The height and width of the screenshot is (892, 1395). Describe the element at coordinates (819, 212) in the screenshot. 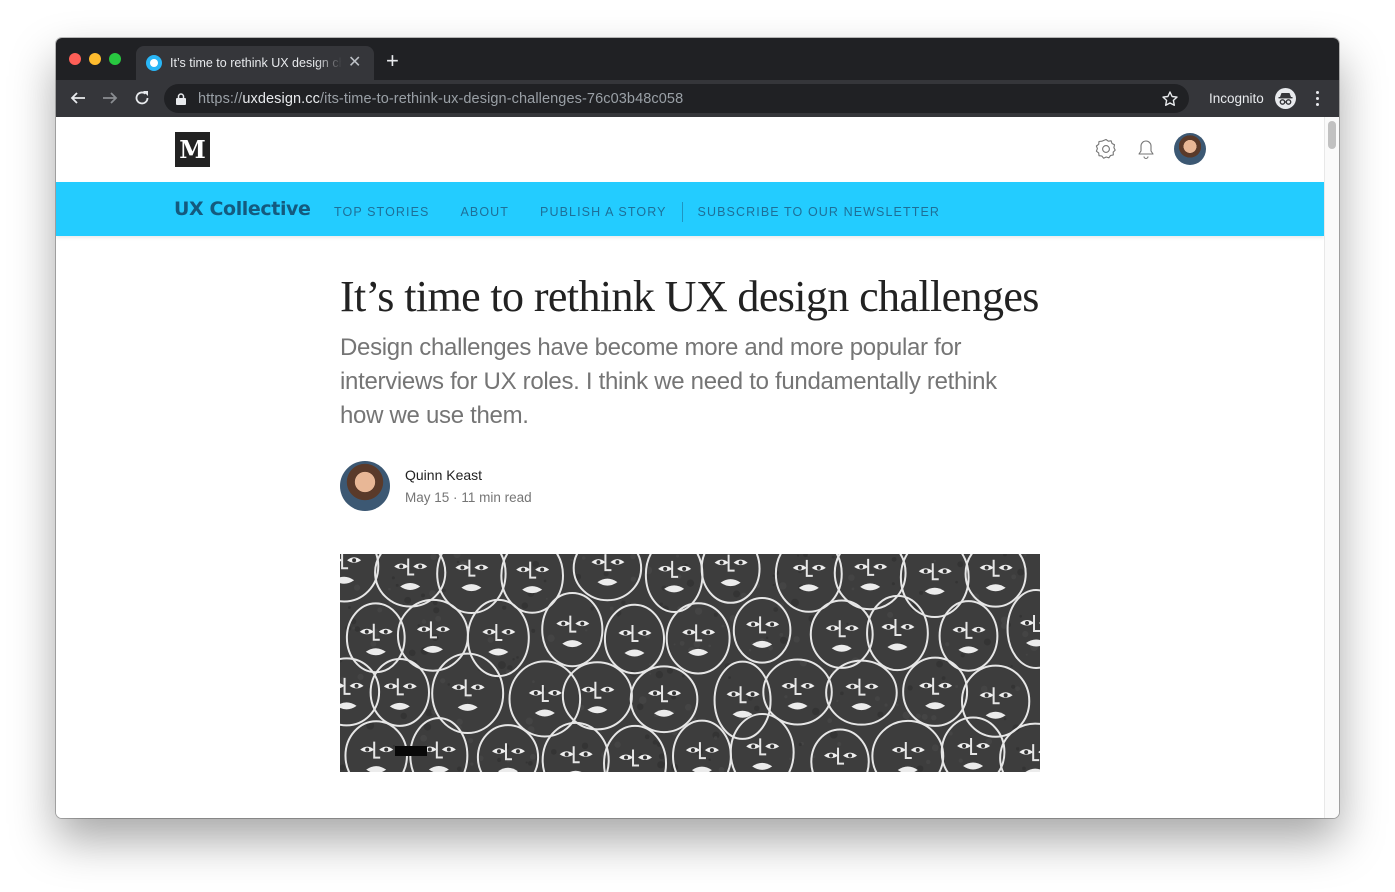

I see `nav-subscribe-newsletter: Subscribe to our newsletter` at that location.